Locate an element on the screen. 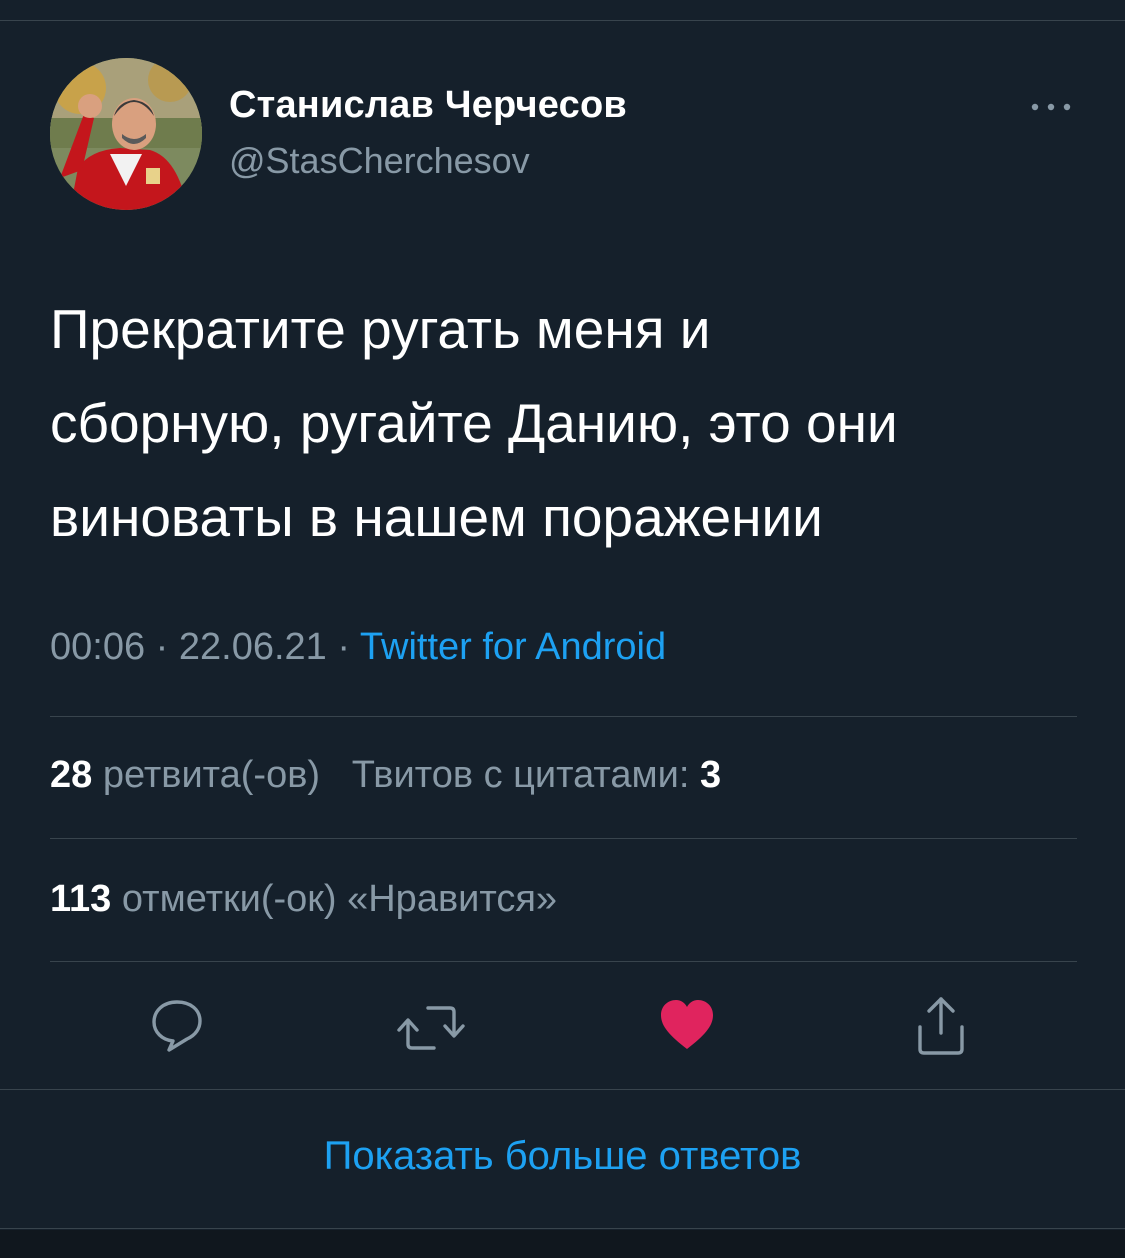 The image size is (1125, 1258). tweet-meta: 00:06 · 22.06.21 · Twitter for Android is located at coordinates (358, 647).